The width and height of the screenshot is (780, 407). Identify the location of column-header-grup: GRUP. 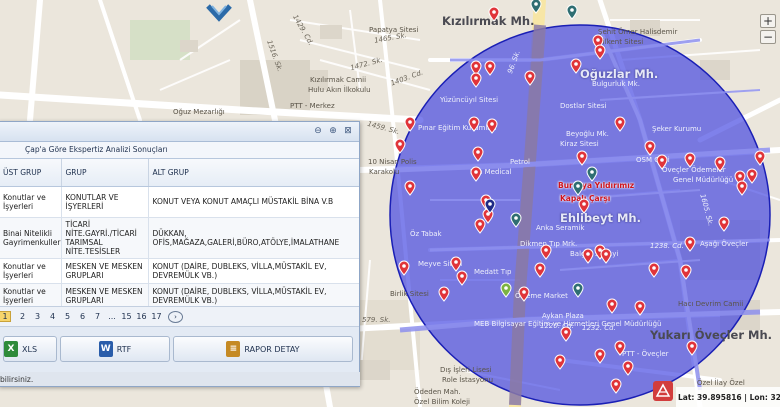
(105, 173).